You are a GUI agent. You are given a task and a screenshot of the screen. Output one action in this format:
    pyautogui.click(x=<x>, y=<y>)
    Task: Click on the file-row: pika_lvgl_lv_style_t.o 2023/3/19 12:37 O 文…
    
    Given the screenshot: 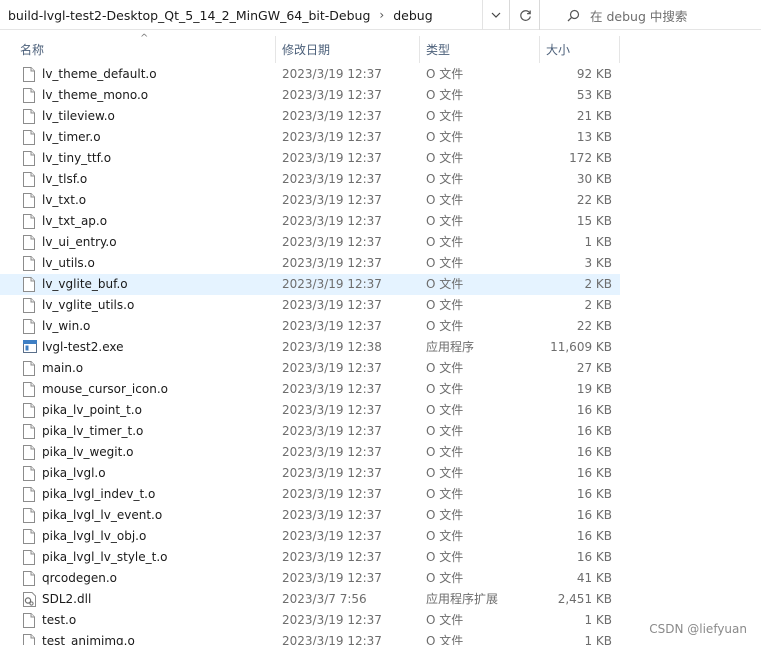 What is the action you would take?
    pyautogui.click(x=310, y=557)
    